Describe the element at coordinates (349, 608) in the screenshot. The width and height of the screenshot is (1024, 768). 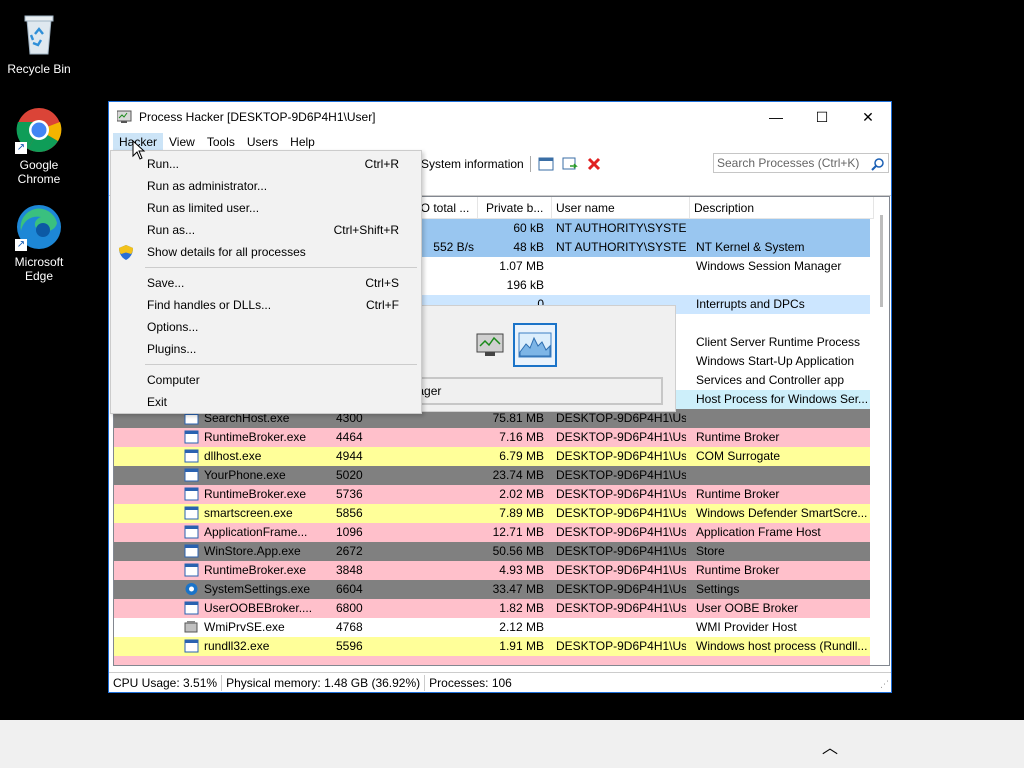
I see `process-pid: 6800` at that location.